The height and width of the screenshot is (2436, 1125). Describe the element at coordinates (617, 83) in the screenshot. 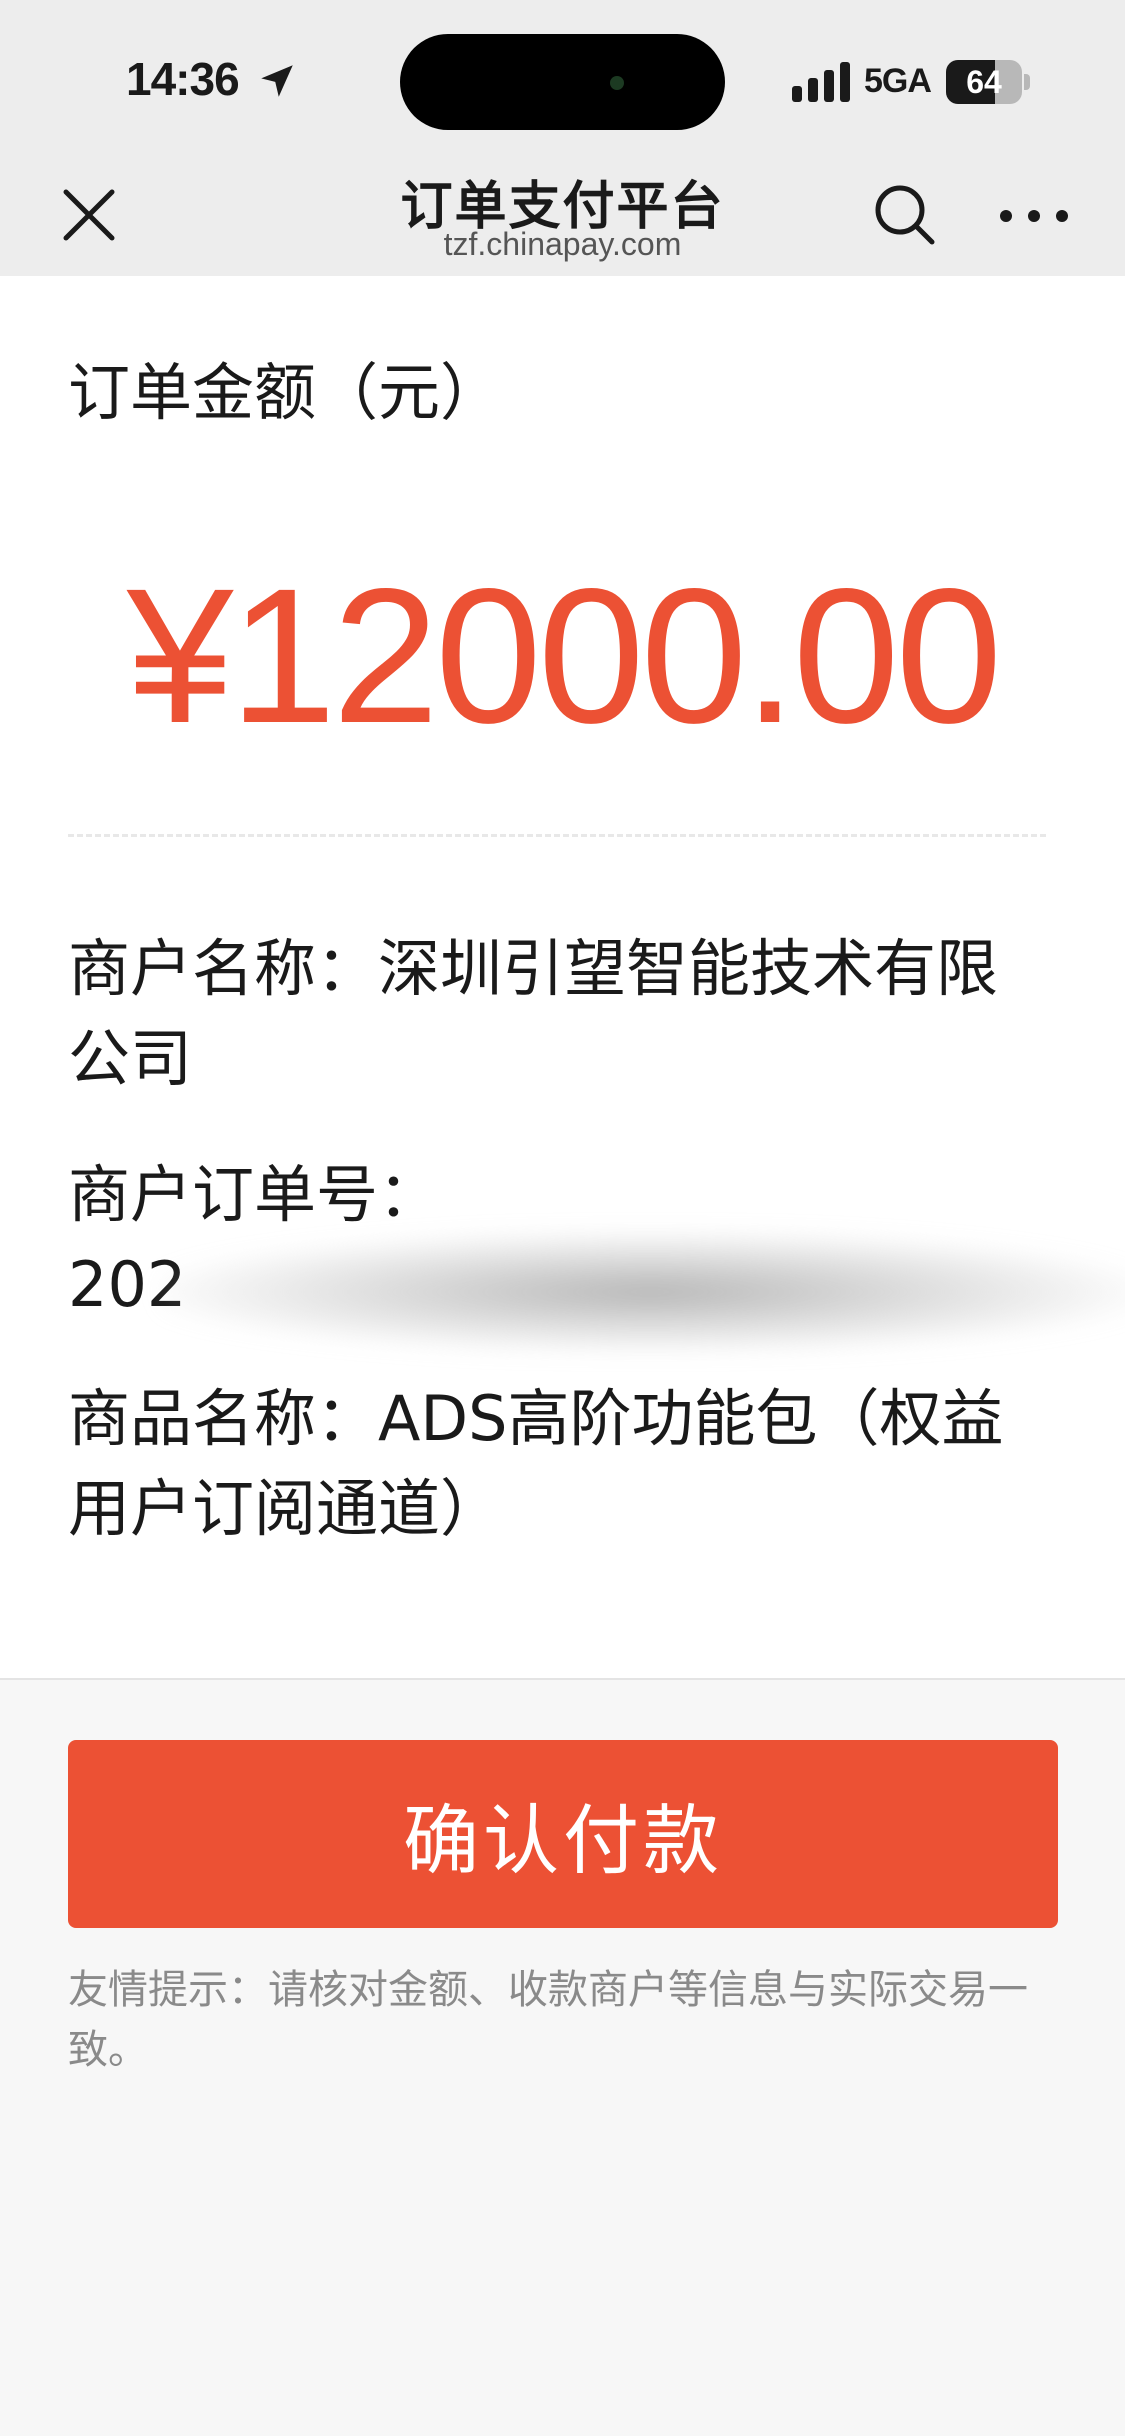

I see `camera-dot` at that location.